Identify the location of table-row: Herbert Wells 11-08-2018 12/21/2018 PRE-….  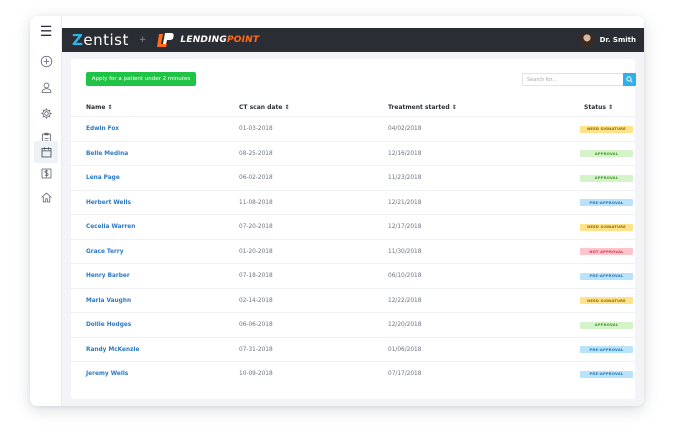
(353, 202).